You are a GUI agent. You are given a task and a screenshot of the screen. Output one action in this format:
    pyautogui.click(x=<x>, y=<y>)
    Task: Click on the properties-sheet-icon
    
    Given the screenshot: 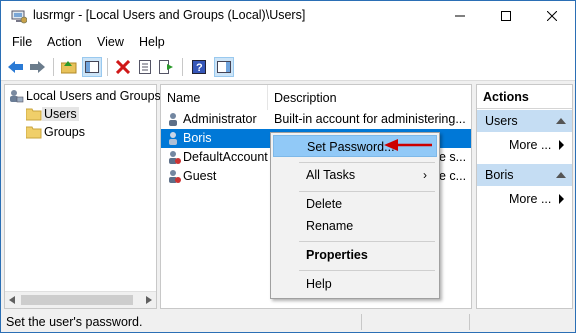 What is the action you would take?
    pyautogui.click(x=145, y=67)
    